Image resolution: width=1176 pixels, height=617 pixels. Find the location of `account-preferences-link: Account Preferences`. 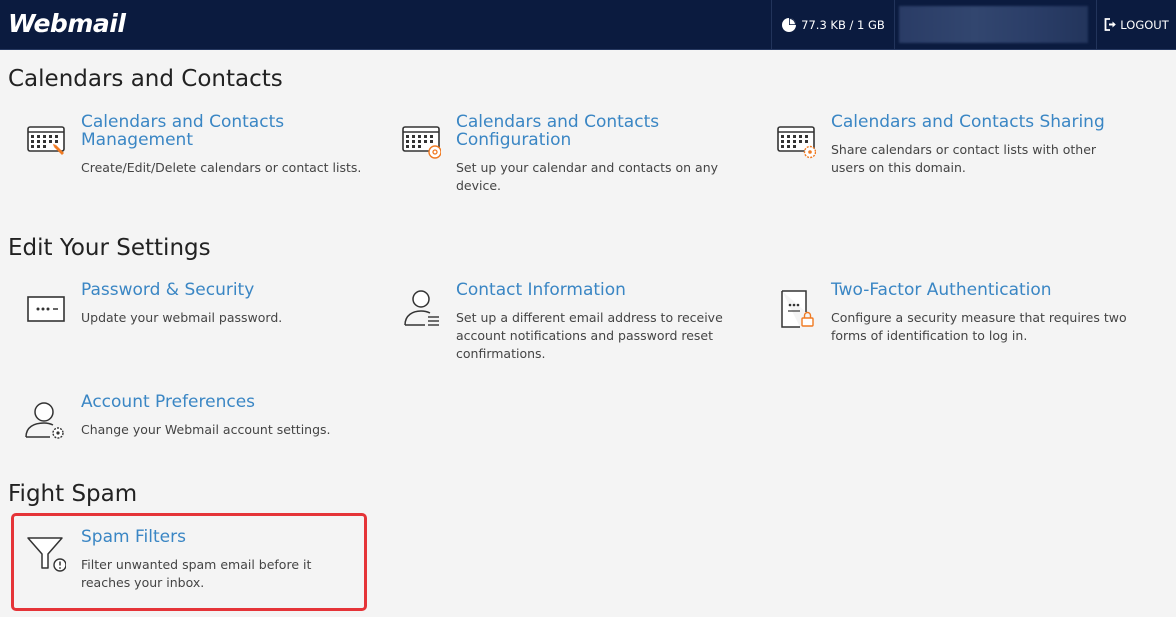

account-preferences-link: Account Preferences is located at coordinates (226, 402).